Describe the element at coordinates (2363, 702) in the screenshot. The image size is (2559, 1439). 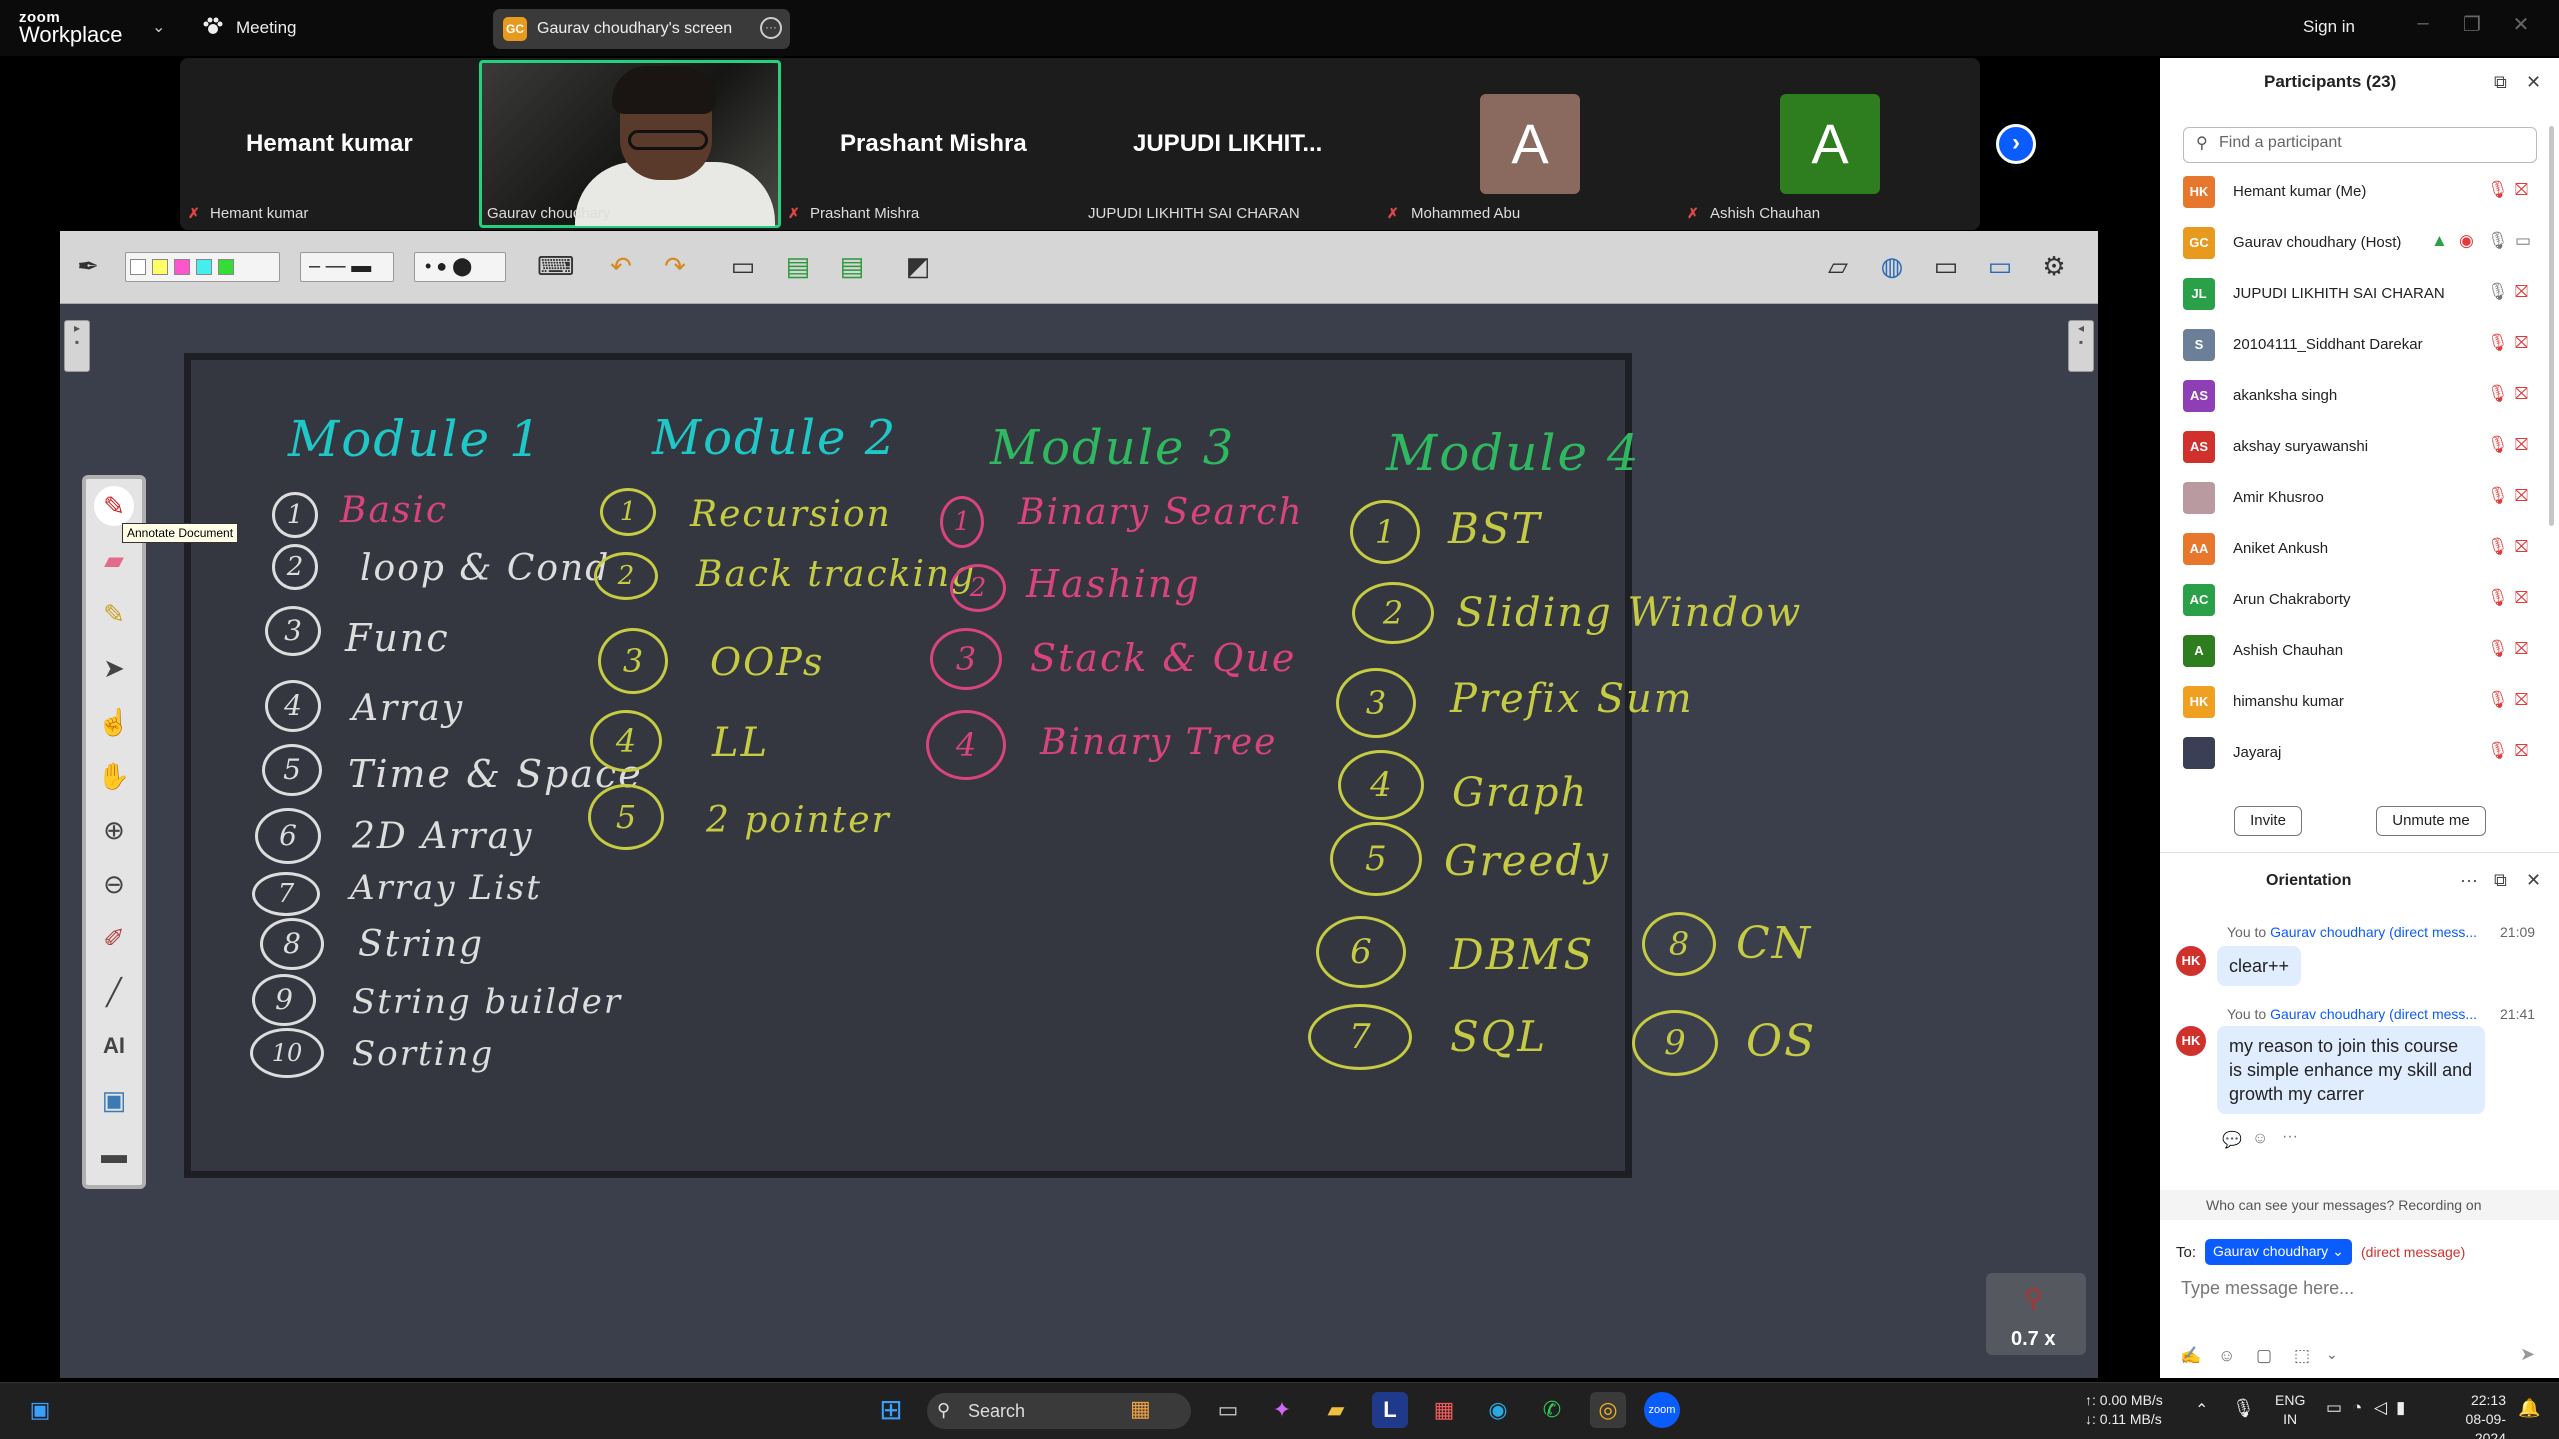
I see `participant-row: HK himanshu kumar 🎙 ⛝` at that location.